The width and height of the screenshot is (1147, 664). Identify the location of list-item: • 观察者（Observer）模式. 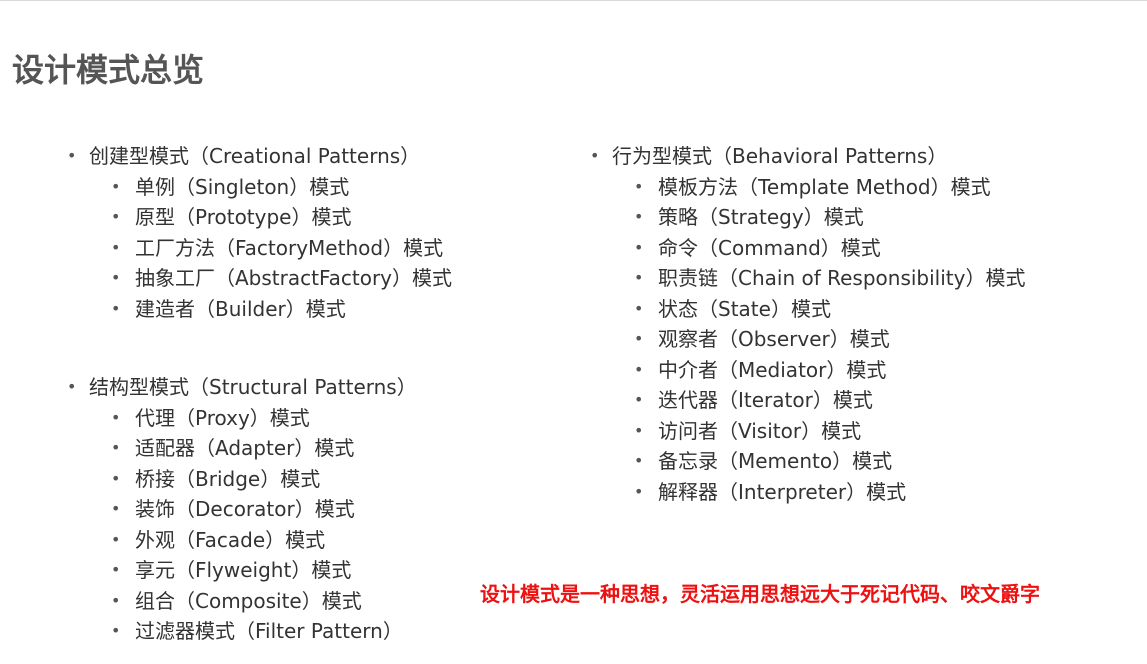
(829, 339).